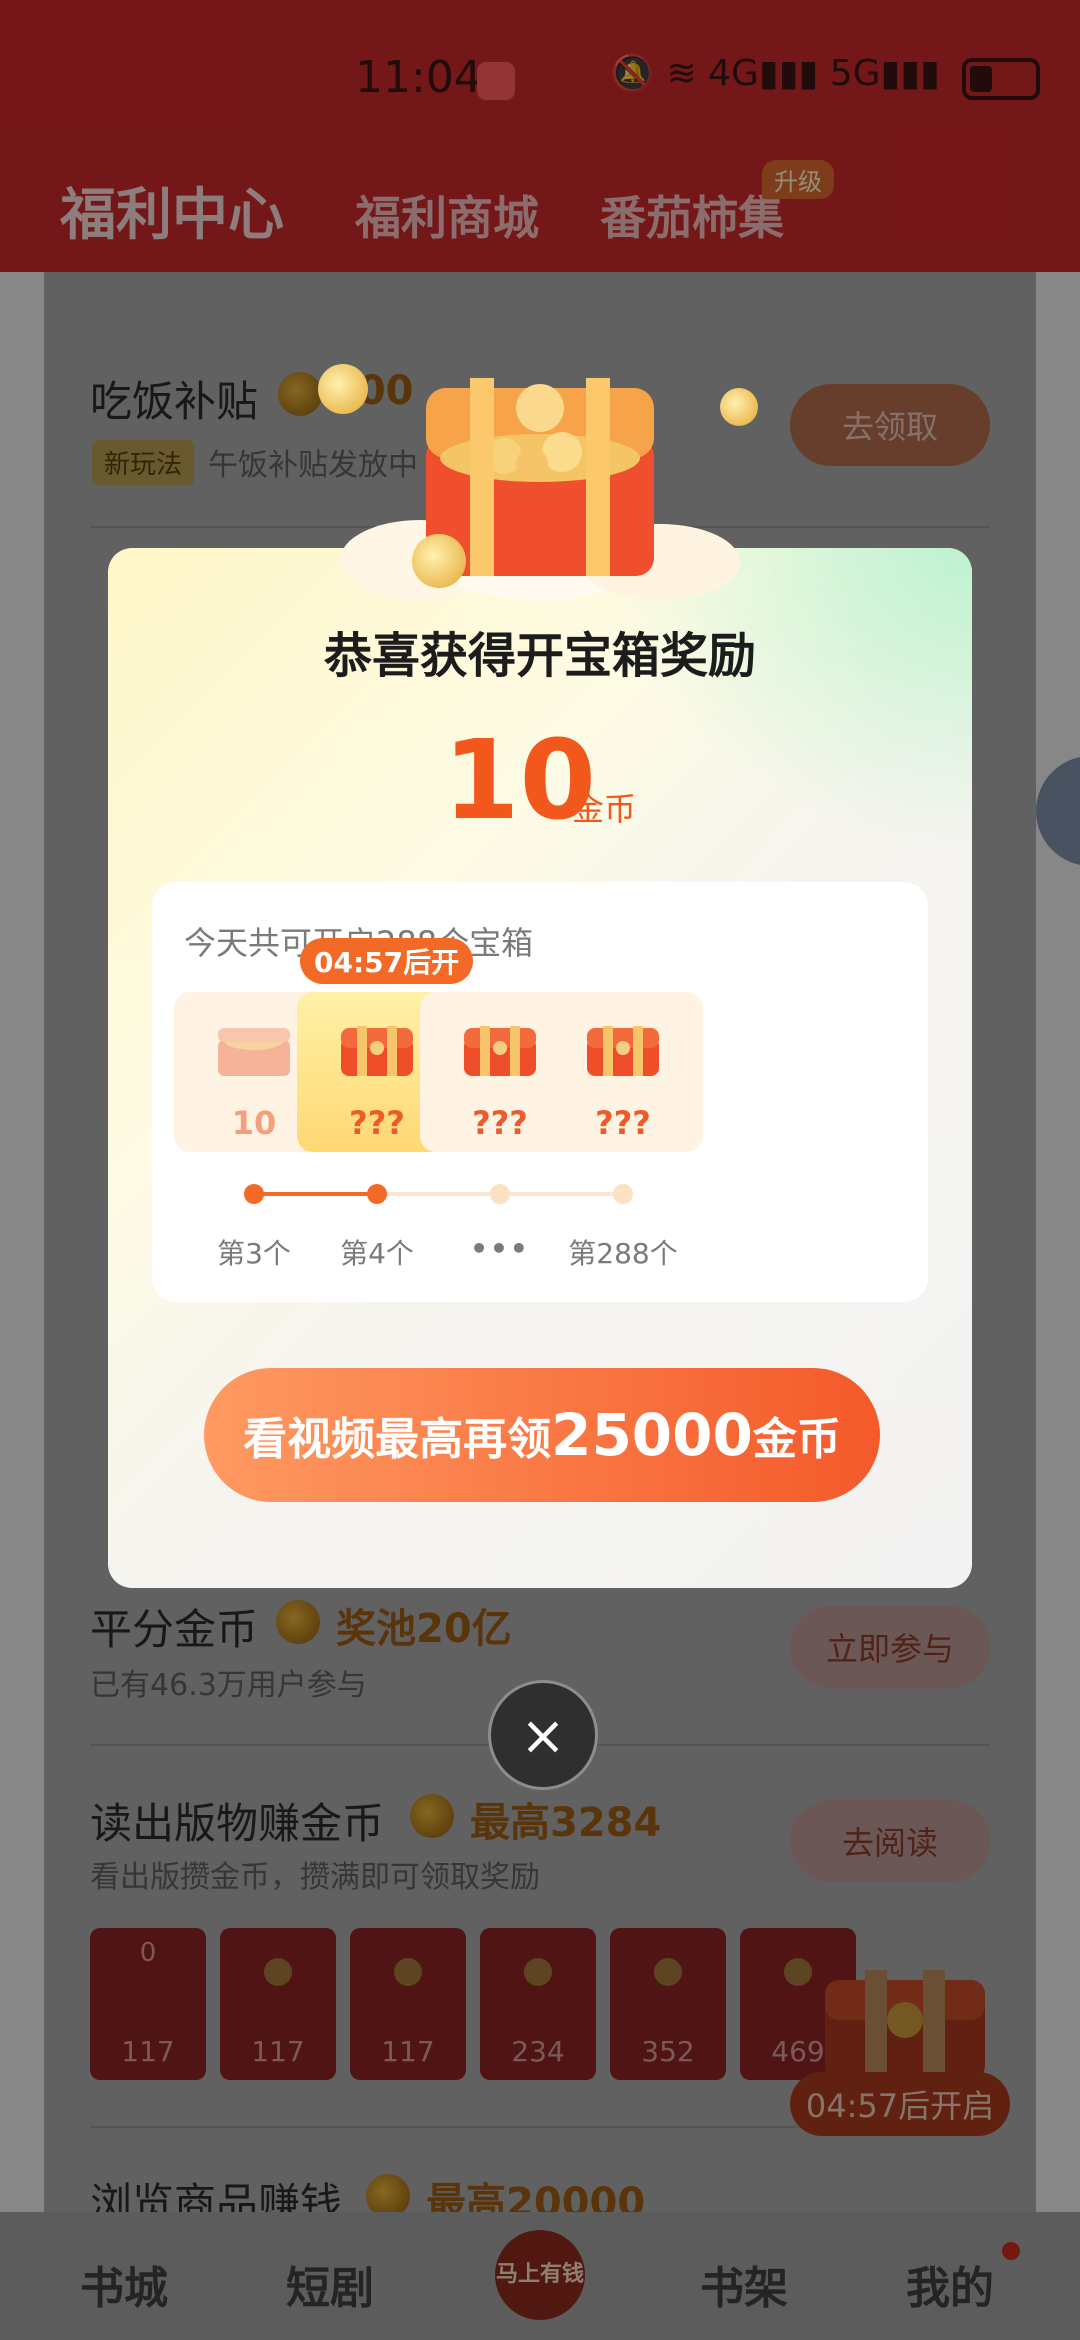  Describe the element at coordinates (543, 1735) in the screenshot. I see `close-button: ×` at that location.